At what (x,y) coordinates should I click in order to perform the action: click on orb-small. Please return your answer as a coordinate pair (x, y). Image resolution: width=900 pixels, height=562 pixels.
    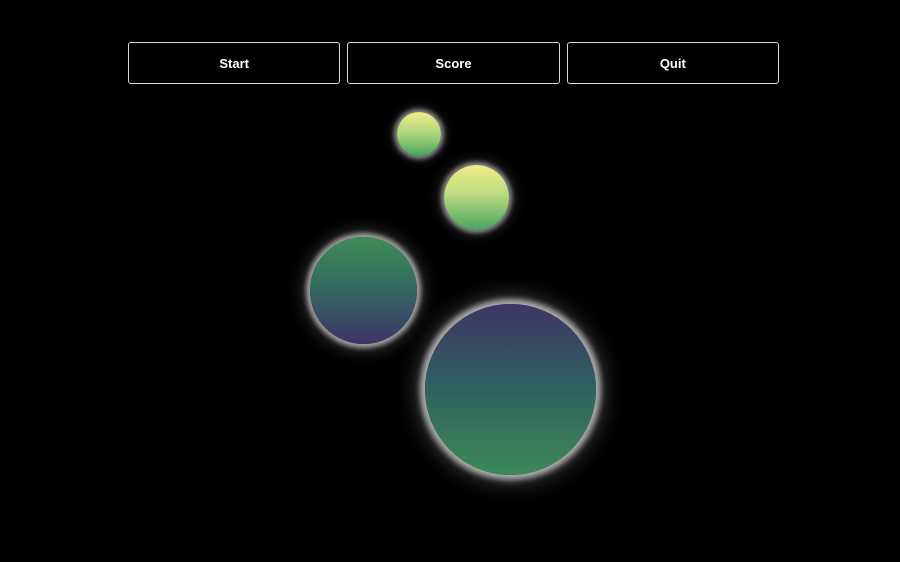
    Looking at the image, I should click on (419, 134).